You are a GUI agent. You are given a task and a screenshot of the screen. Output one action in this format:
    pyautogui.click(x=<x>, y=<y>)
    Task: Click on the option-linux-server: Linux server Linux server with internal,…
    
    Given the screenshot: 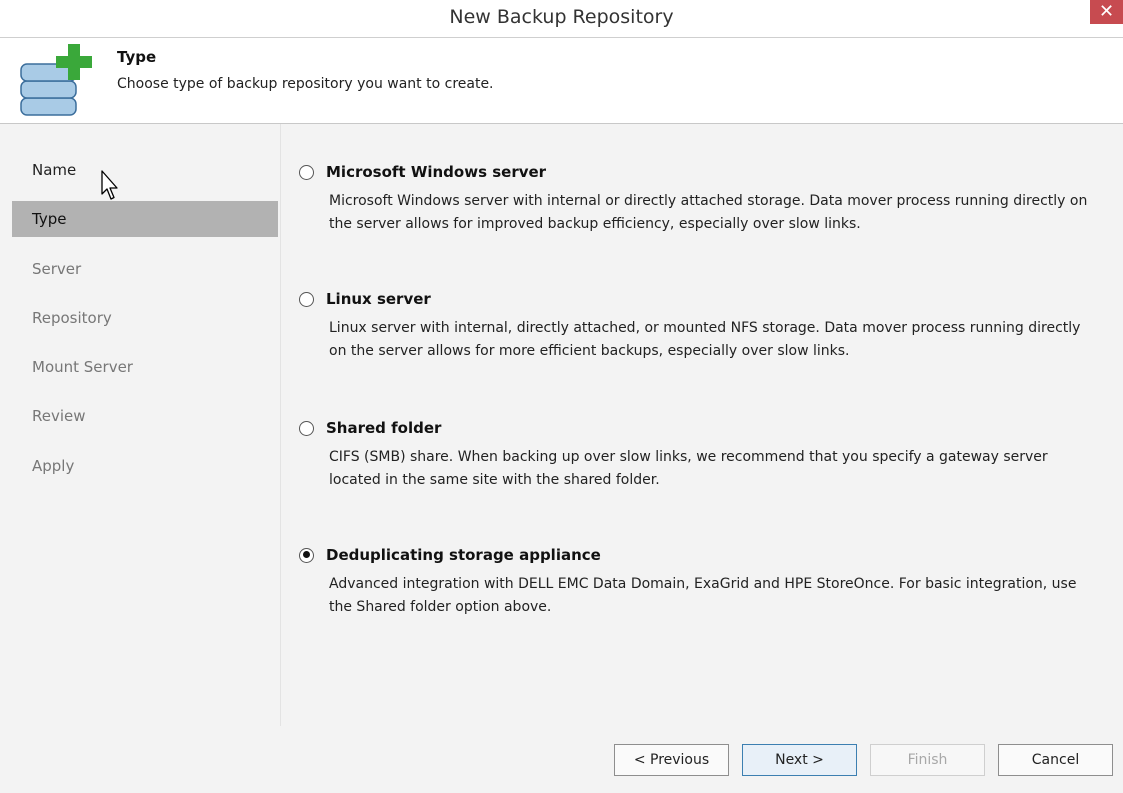 What is the action you would take?
    pyautogui.click(x=699, y=325)
    